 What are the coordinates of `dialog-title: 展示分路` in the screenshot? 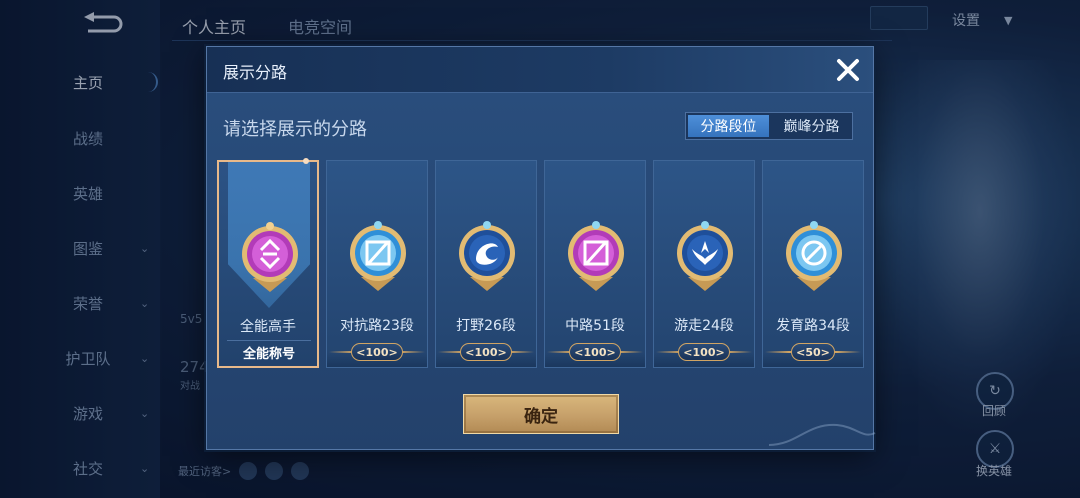 It's located at (255, 72).